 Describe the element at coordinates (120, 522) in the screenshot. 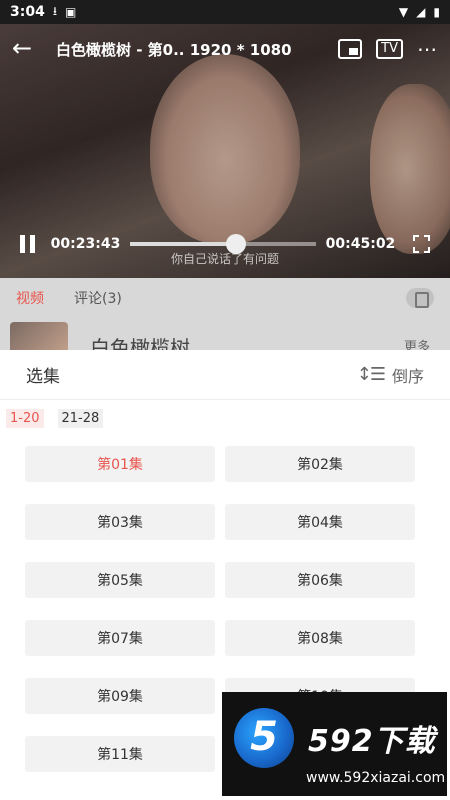

I see `episode-button: 第03集` at that location.